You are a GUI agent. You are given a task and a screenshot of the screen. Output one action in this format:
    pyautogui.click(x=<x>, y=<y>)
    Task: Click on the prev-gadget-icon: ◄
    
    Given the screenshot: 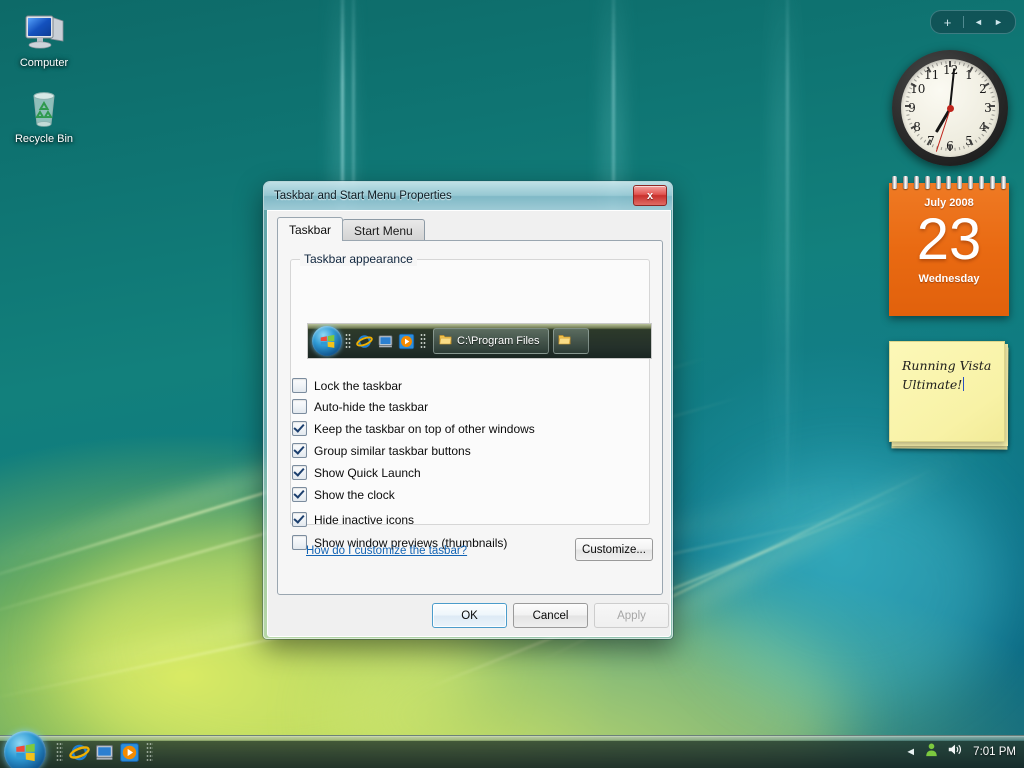 What is the action you would take?
    pyautogui.click(x=979, y=22)
    